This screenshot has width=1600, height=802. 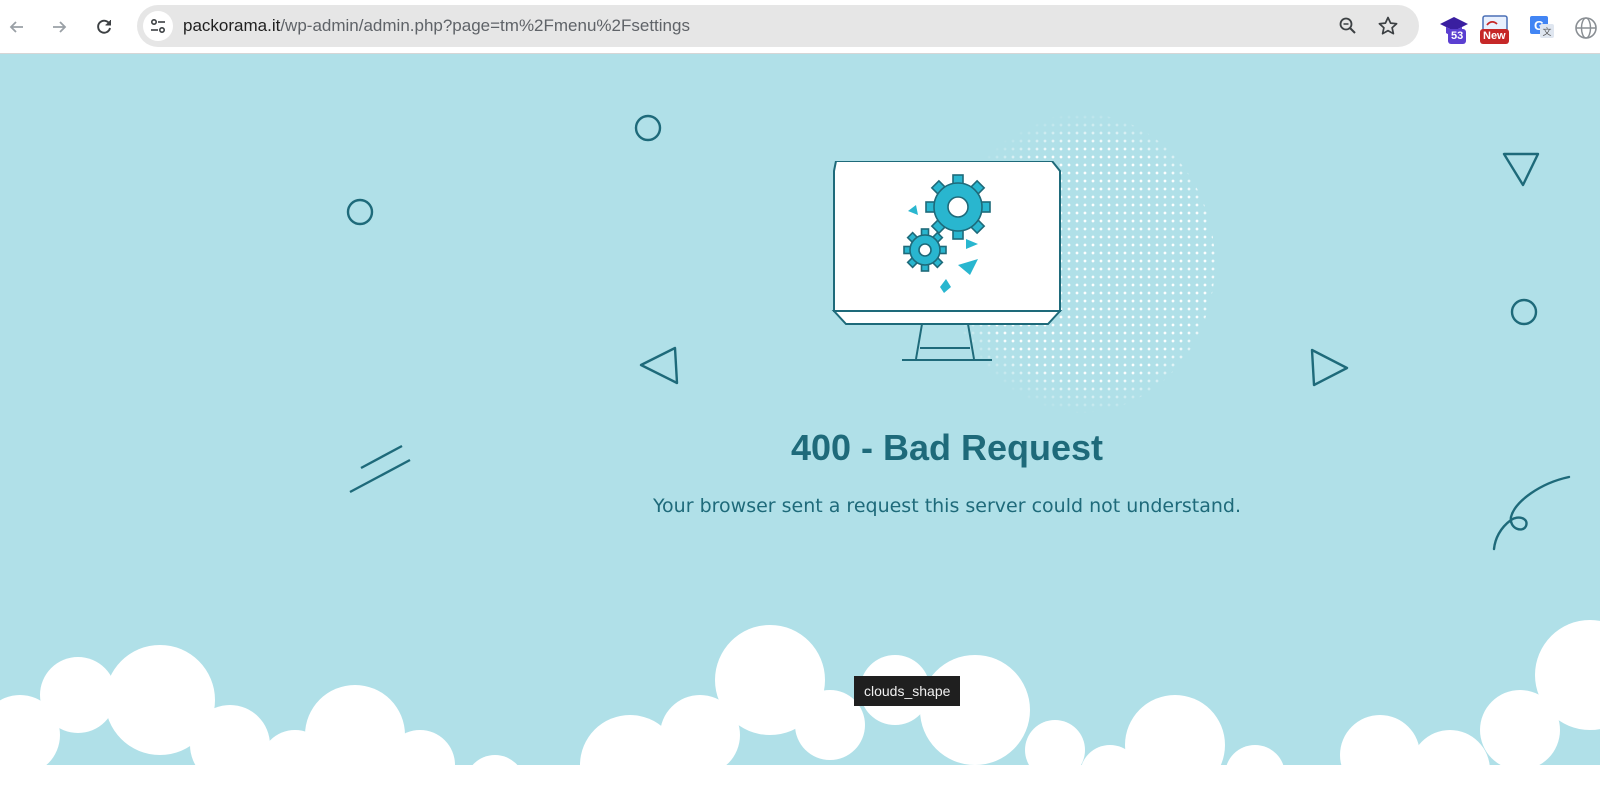 I want to click on globe-icon, so click(x=1586, y=28).